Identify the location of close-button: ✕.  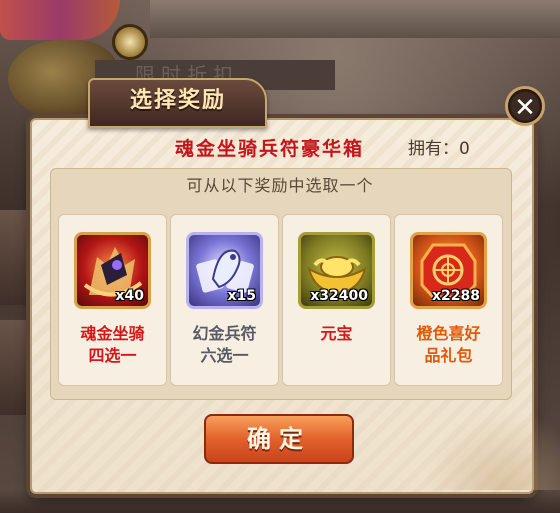
(525, 106).